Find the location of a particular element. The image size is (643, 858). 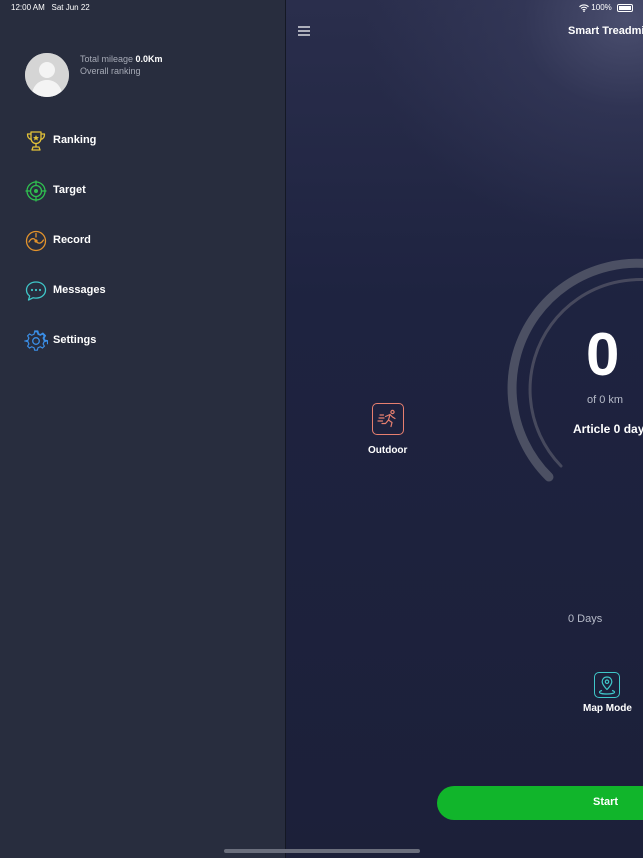

sidebar-item-ranking: Ranking is located at coordinates (144, 141).